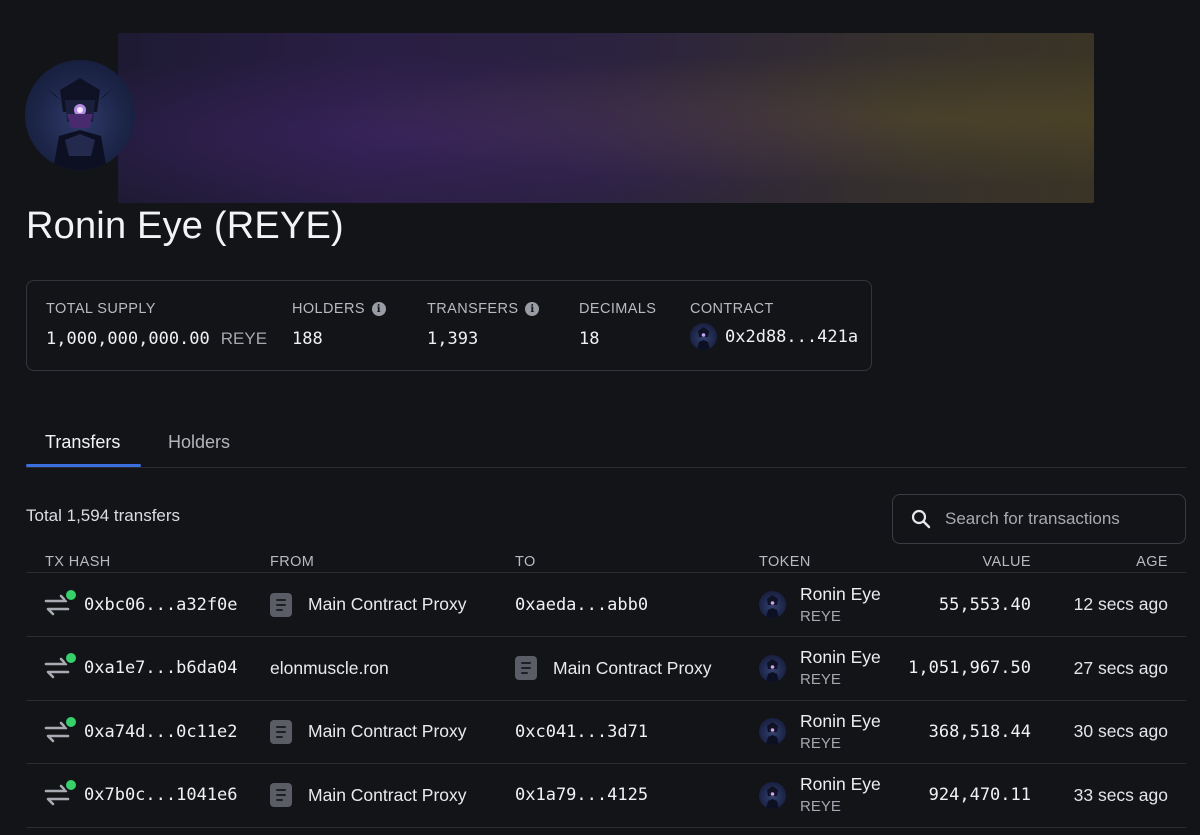  Describe the element at coordinates (161, 795) in the screenshot. I see `tx-hash-link: 0x7b0c...1041e6` at that location.